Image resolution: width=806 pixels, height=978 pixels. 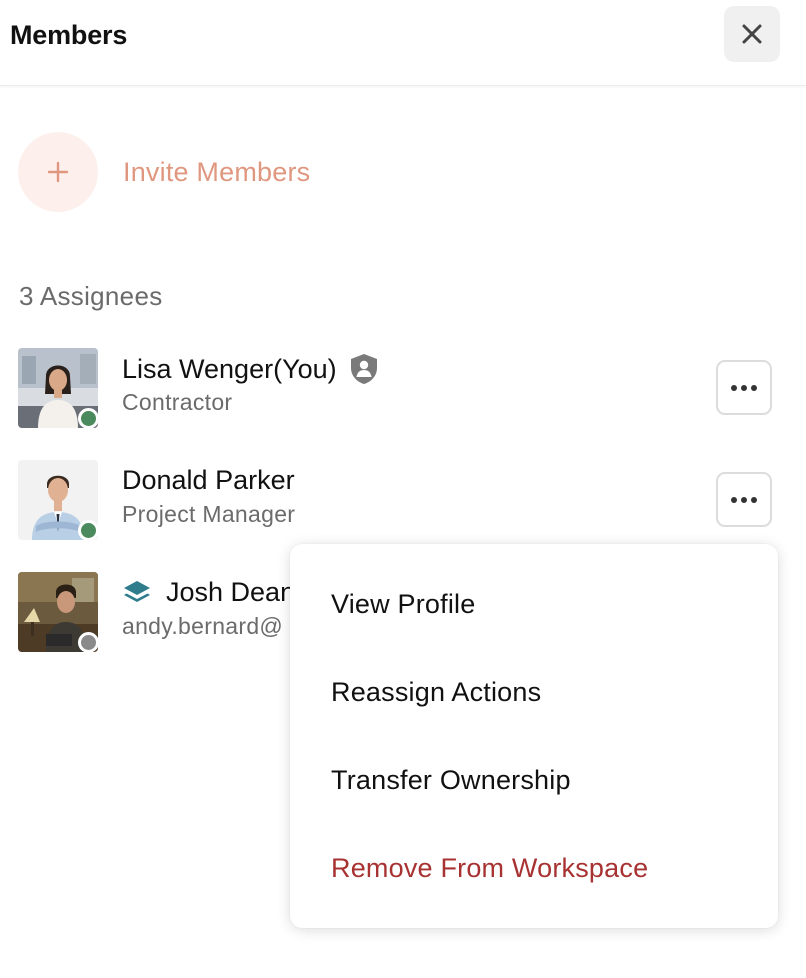 What do you see at coordinates (398, 500) in the screenshot?
I see `member-row: Donald Parker Project Manager` at bounding box center [398, 500].